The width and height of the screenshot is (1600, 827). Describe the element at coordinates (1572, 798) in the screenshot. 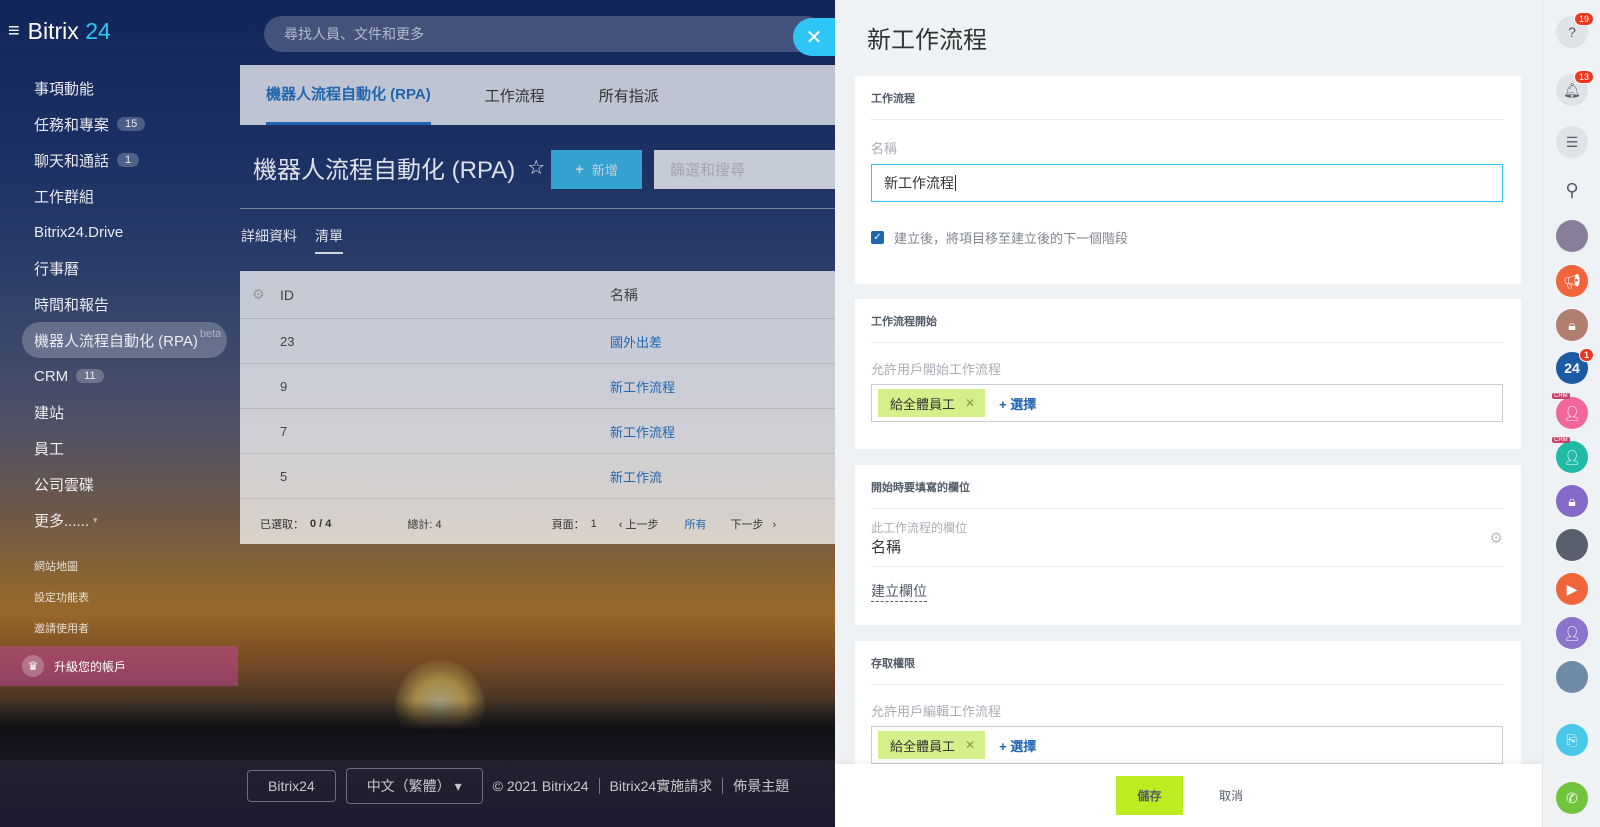

I see `phone-icon: ✆` at that location.